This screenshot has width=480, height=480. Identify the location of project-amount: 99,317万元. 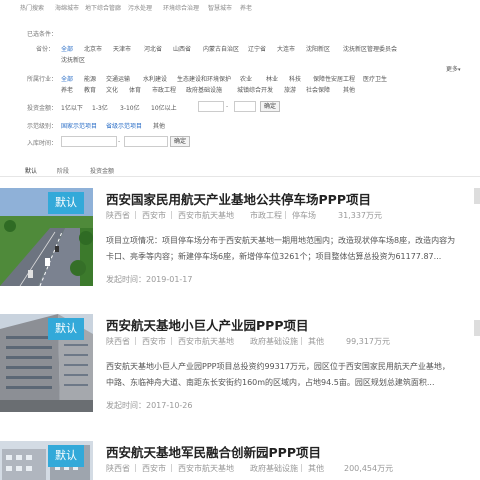
(368, 341).